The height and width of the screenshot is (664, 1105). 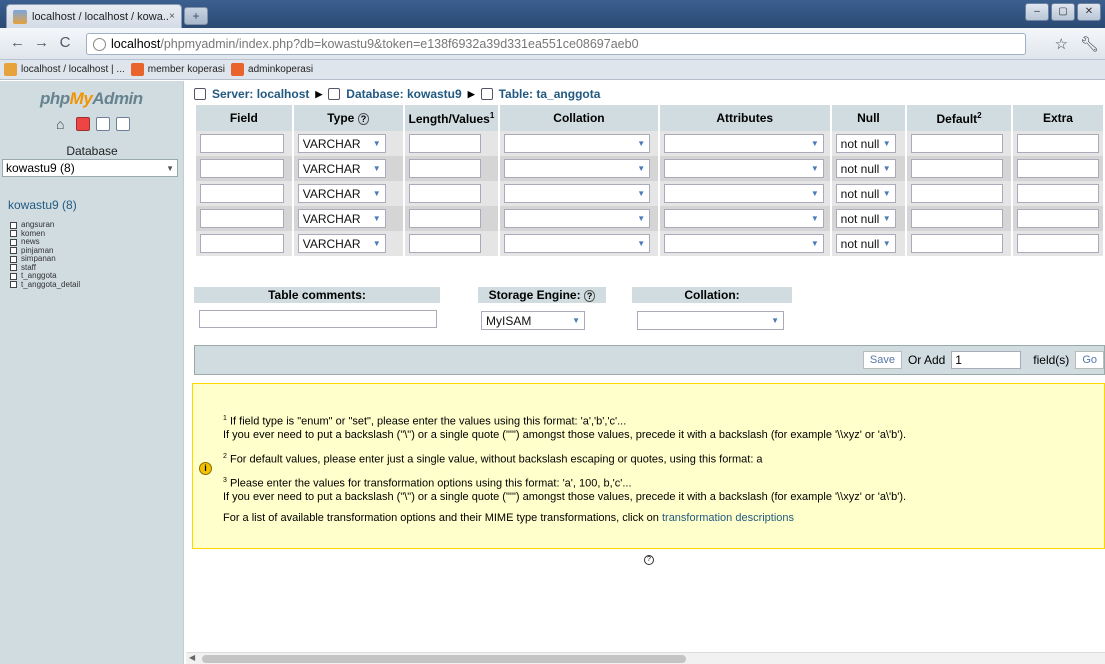 What do you see at coordinates (318, 319) in the screenshot?
I see `table-comments-input` at bounding box center [318, 319].